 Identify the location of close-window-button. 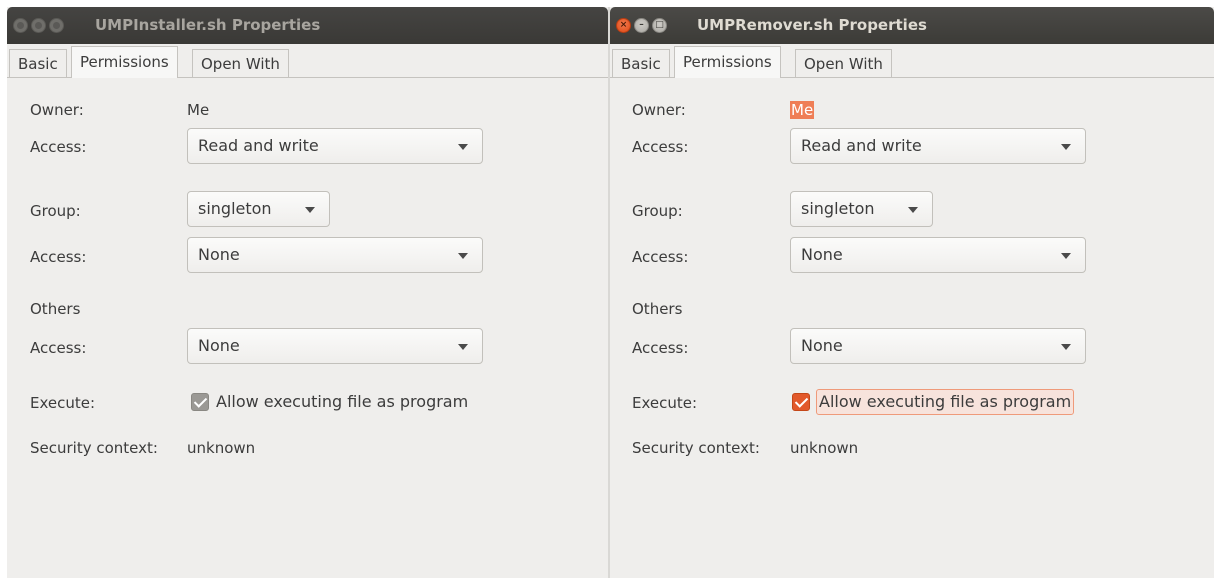
(20, 25).